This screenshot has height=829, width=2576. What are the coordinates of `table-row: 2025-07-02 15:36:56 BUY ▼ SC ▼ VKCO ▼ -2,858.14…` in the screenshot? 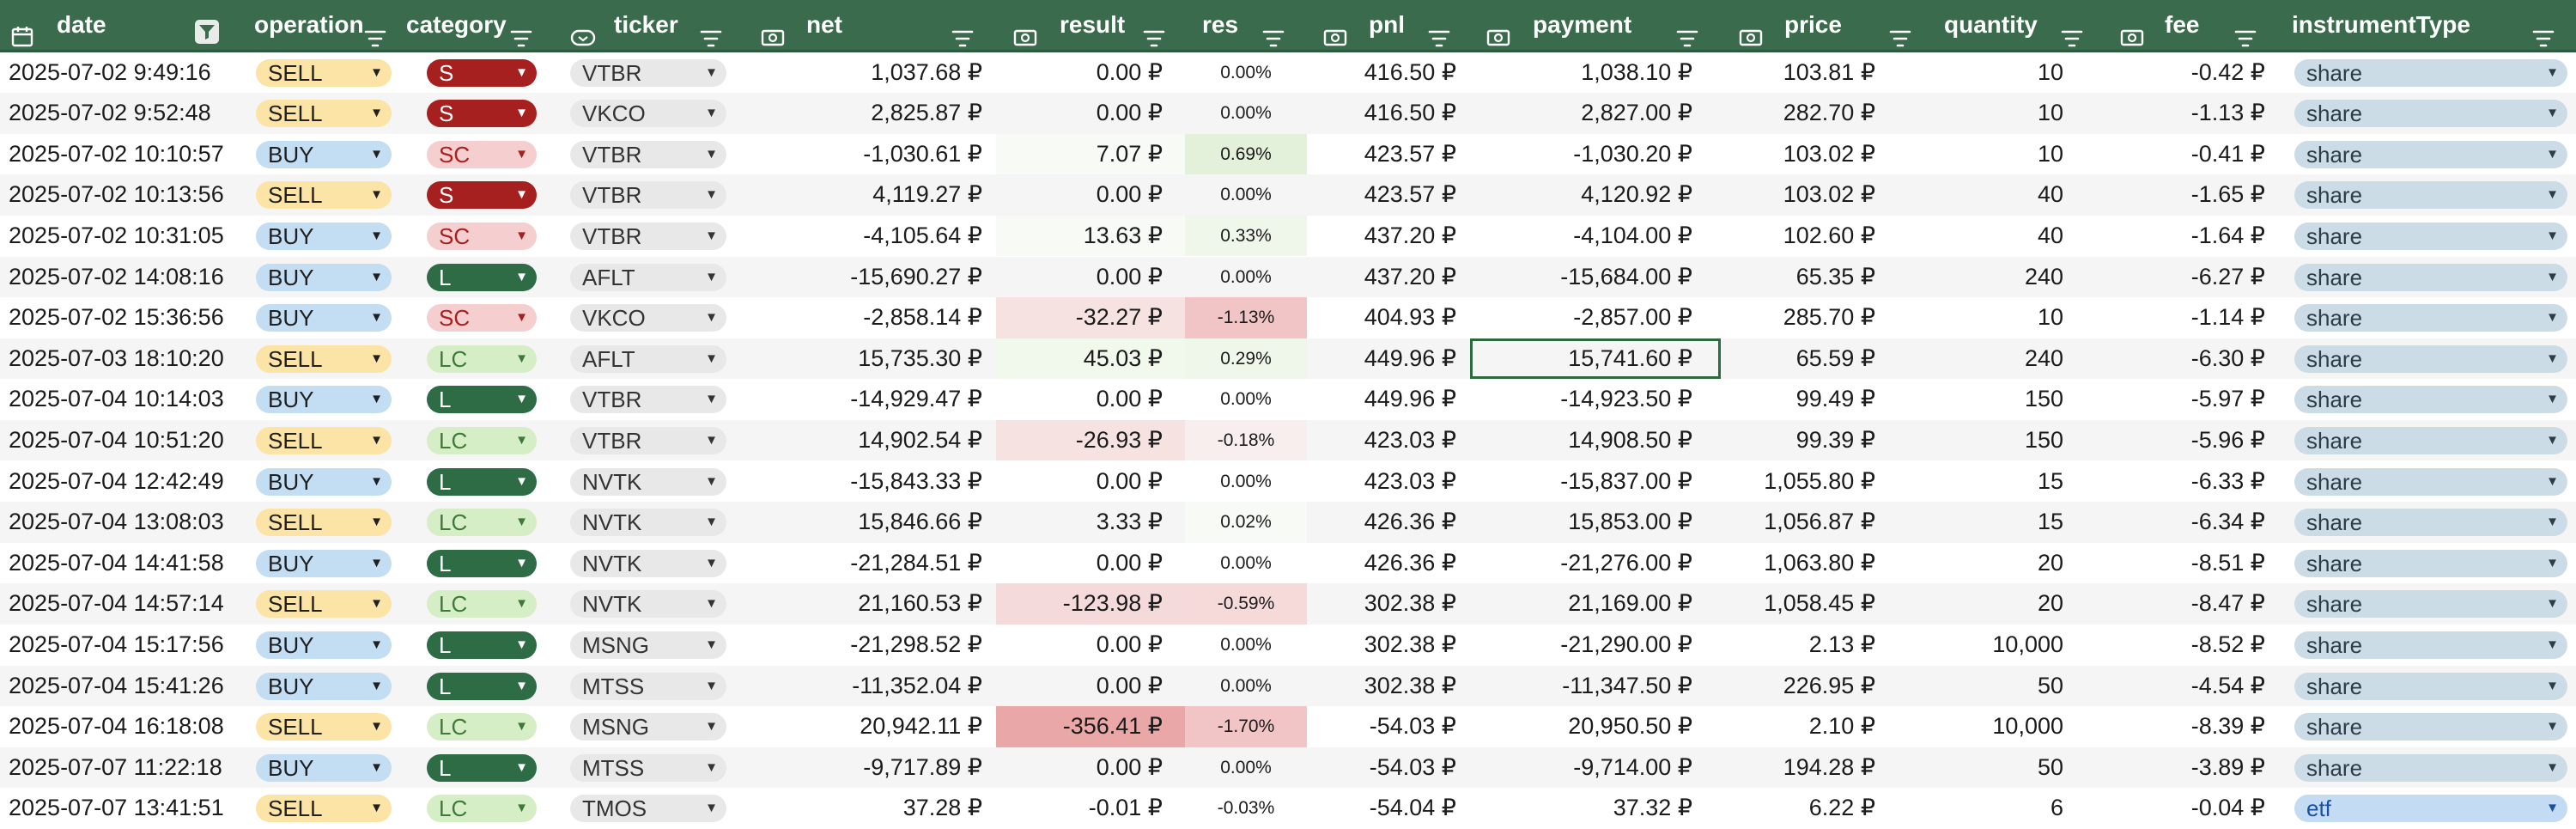 It's located at (1288, 317).